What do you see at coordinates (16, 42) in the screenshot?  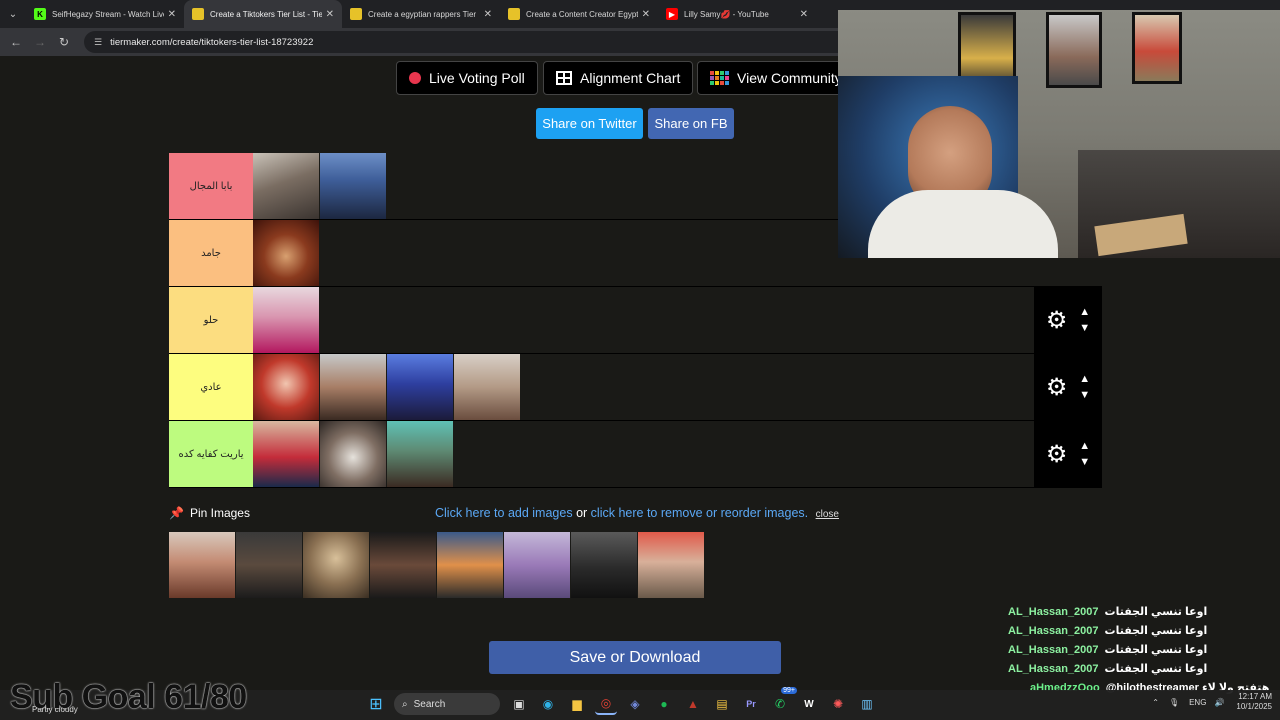 I see `back-icon: ←` at bounding box center [16, 42].